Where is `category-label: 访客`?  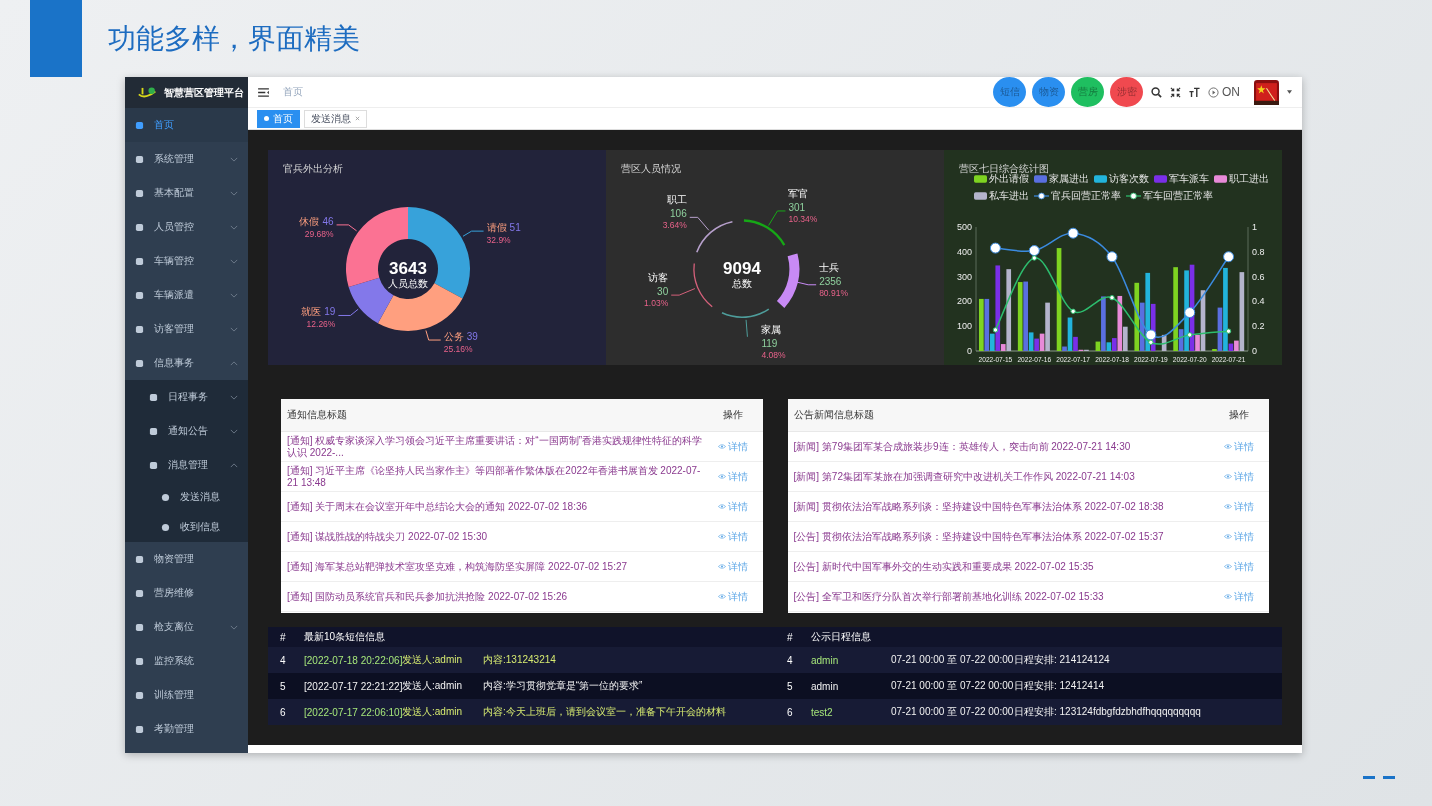
category-label: 访客 is located at coordinates (658, 278).